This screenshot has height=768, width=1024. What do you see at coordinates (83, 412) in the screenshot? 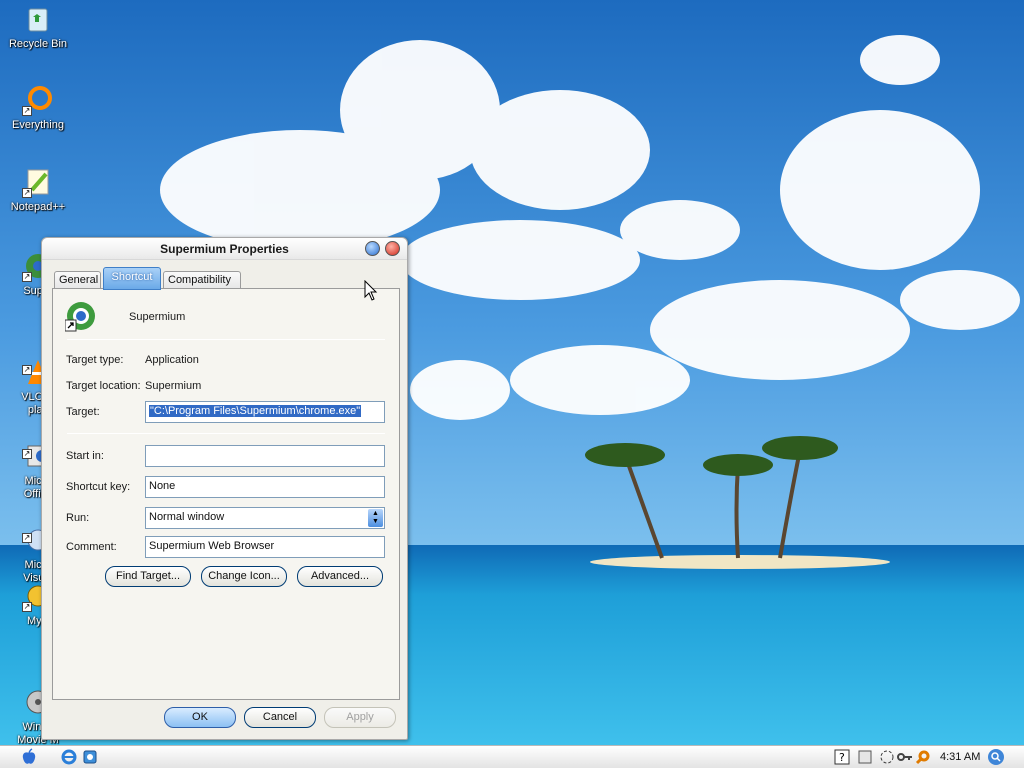
I see `target-label: Target:` at bounding box center [83, 412].